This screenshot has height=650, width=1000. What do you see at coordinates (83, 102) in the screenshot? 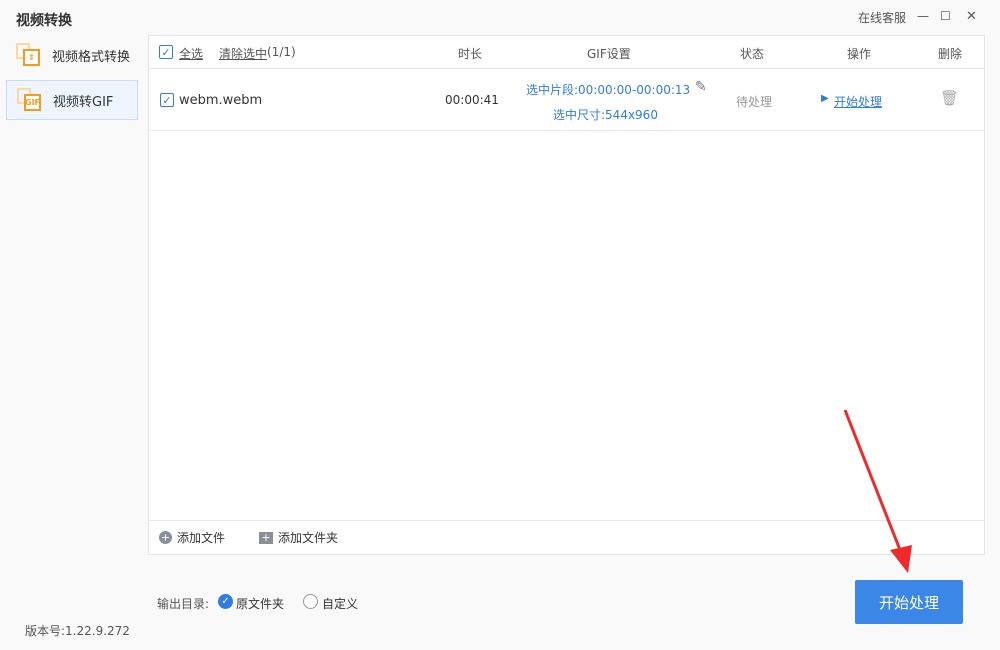
I see `sidebar-item-label: 视频转GIF` at bounding box center [83, 102].